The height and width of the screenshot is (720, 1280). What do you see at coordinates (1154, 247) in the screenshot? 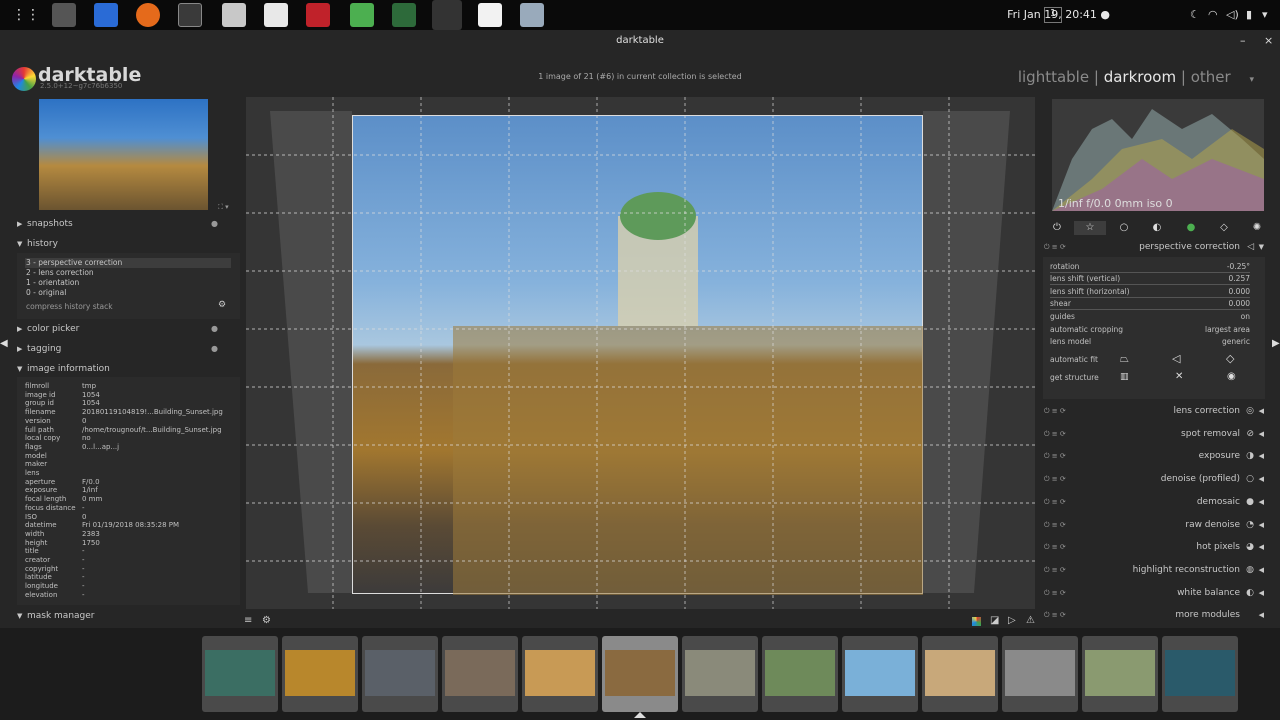
I see `perspective-correction-header: ⏻ ≡ ⟳ perspective correction ◁ ▼` at bounding box center [1154, 247].